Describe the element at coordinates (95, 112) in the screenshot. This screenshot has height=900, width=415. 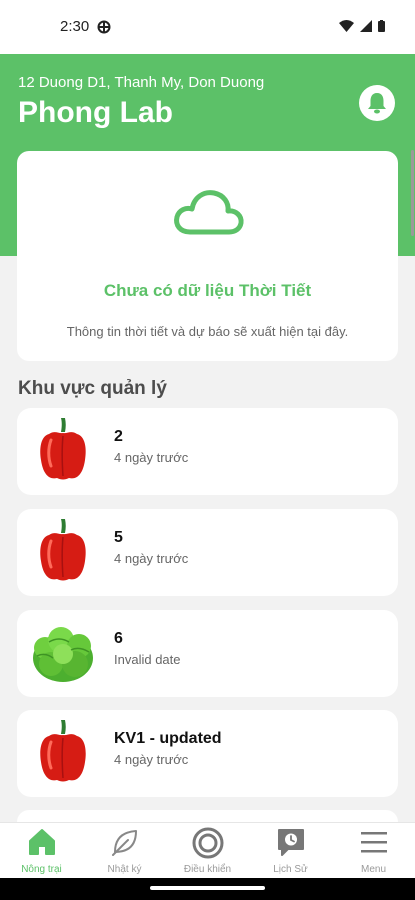
I see `farm-title: Phong Lab` at that location.